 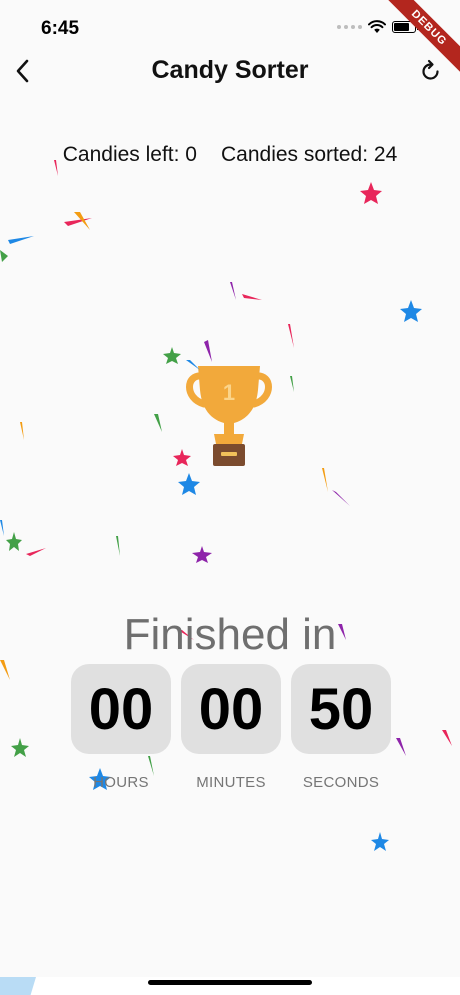 I want to click on finished-title: Finished in, so click(x=230, y=634).